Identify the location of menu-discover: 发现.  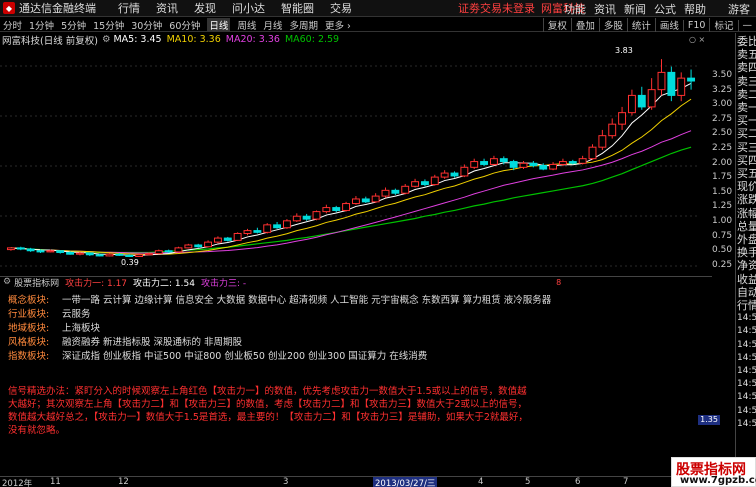
(205, 8).